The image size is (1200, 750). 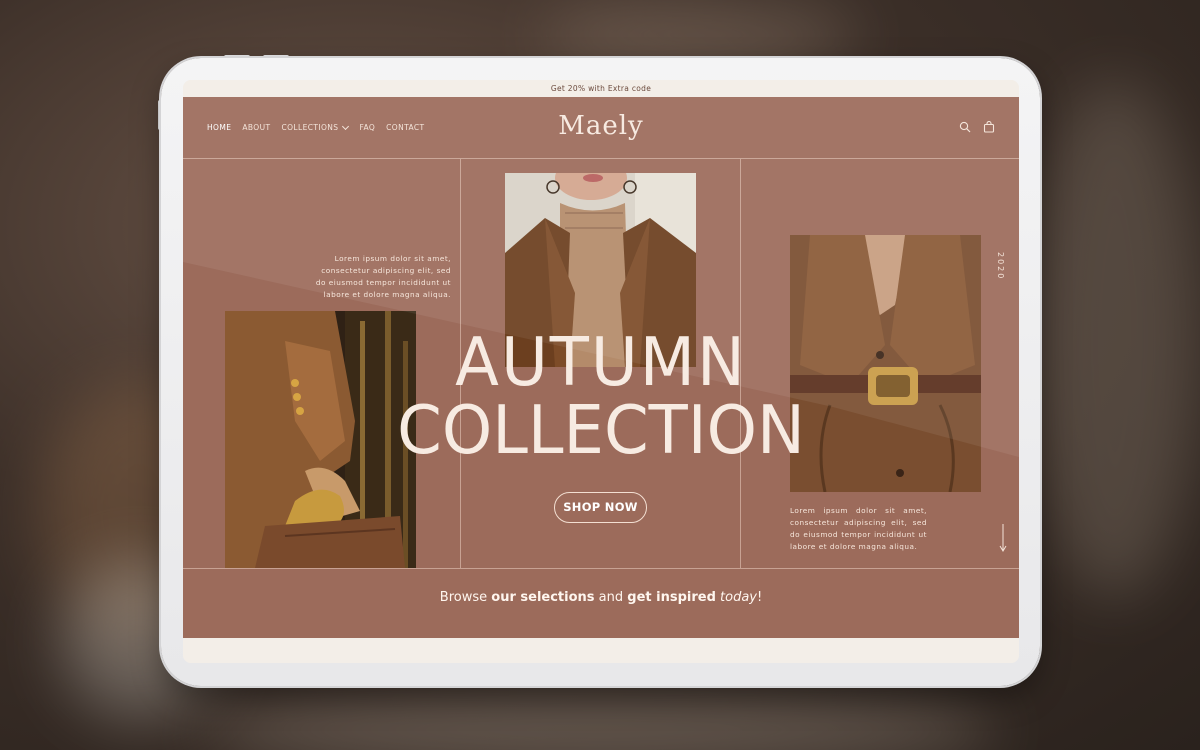 What do you see at coordinates (965, 127) in the screenshot?
I see `search-icon` at bounding box center [965, 127].